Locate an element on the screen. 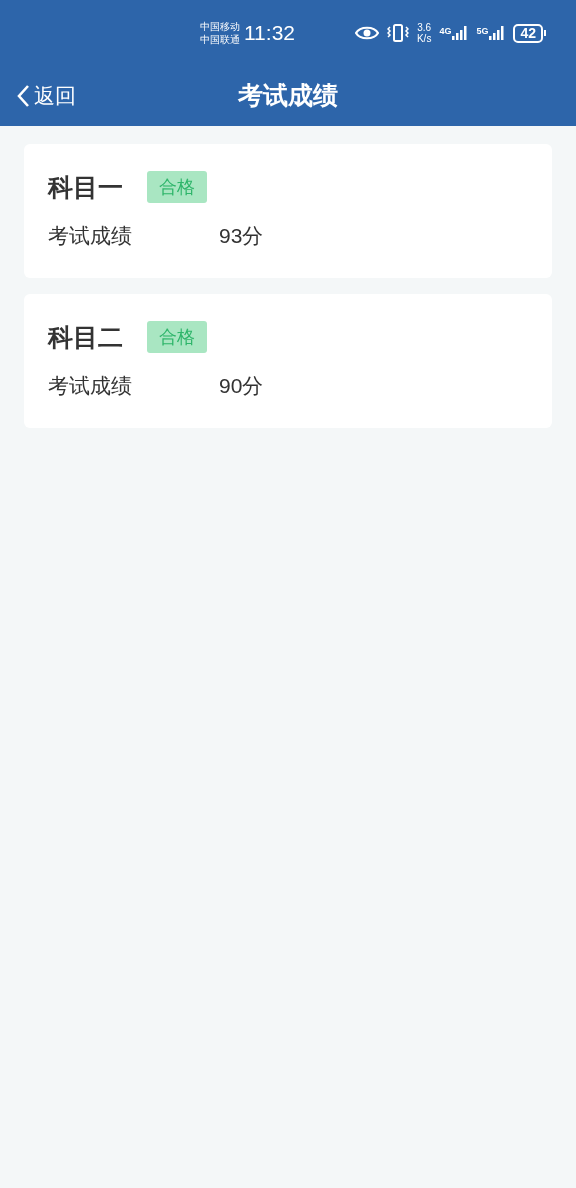 This screenshot has width=576, height=1188. back-icon is located at coordinates (23, 96).